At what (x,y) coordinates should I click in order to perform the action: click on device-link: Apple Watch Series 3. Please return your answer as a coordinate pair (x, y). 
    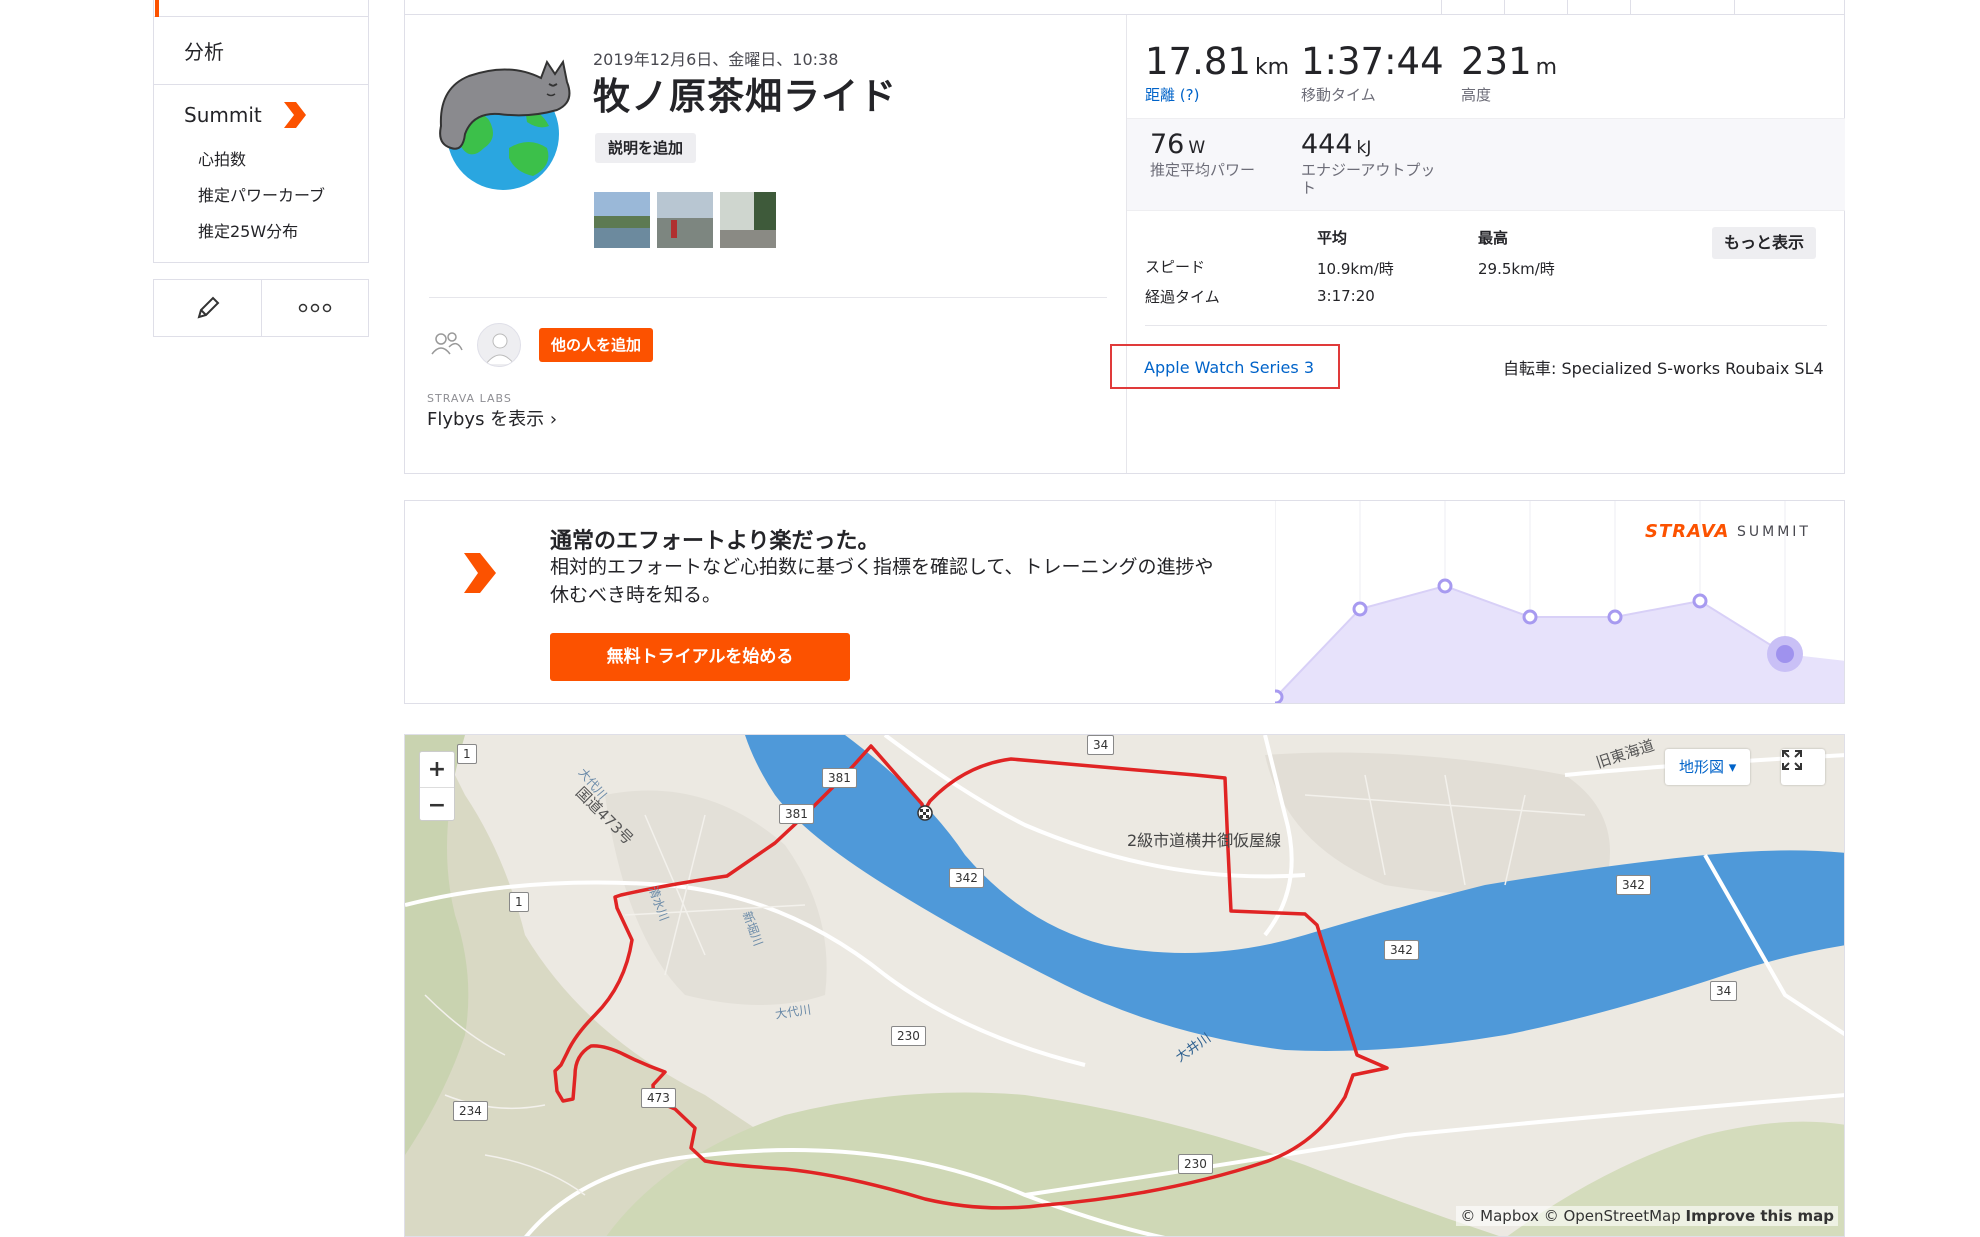
    Looking at the image, I should click on (1229, 367).